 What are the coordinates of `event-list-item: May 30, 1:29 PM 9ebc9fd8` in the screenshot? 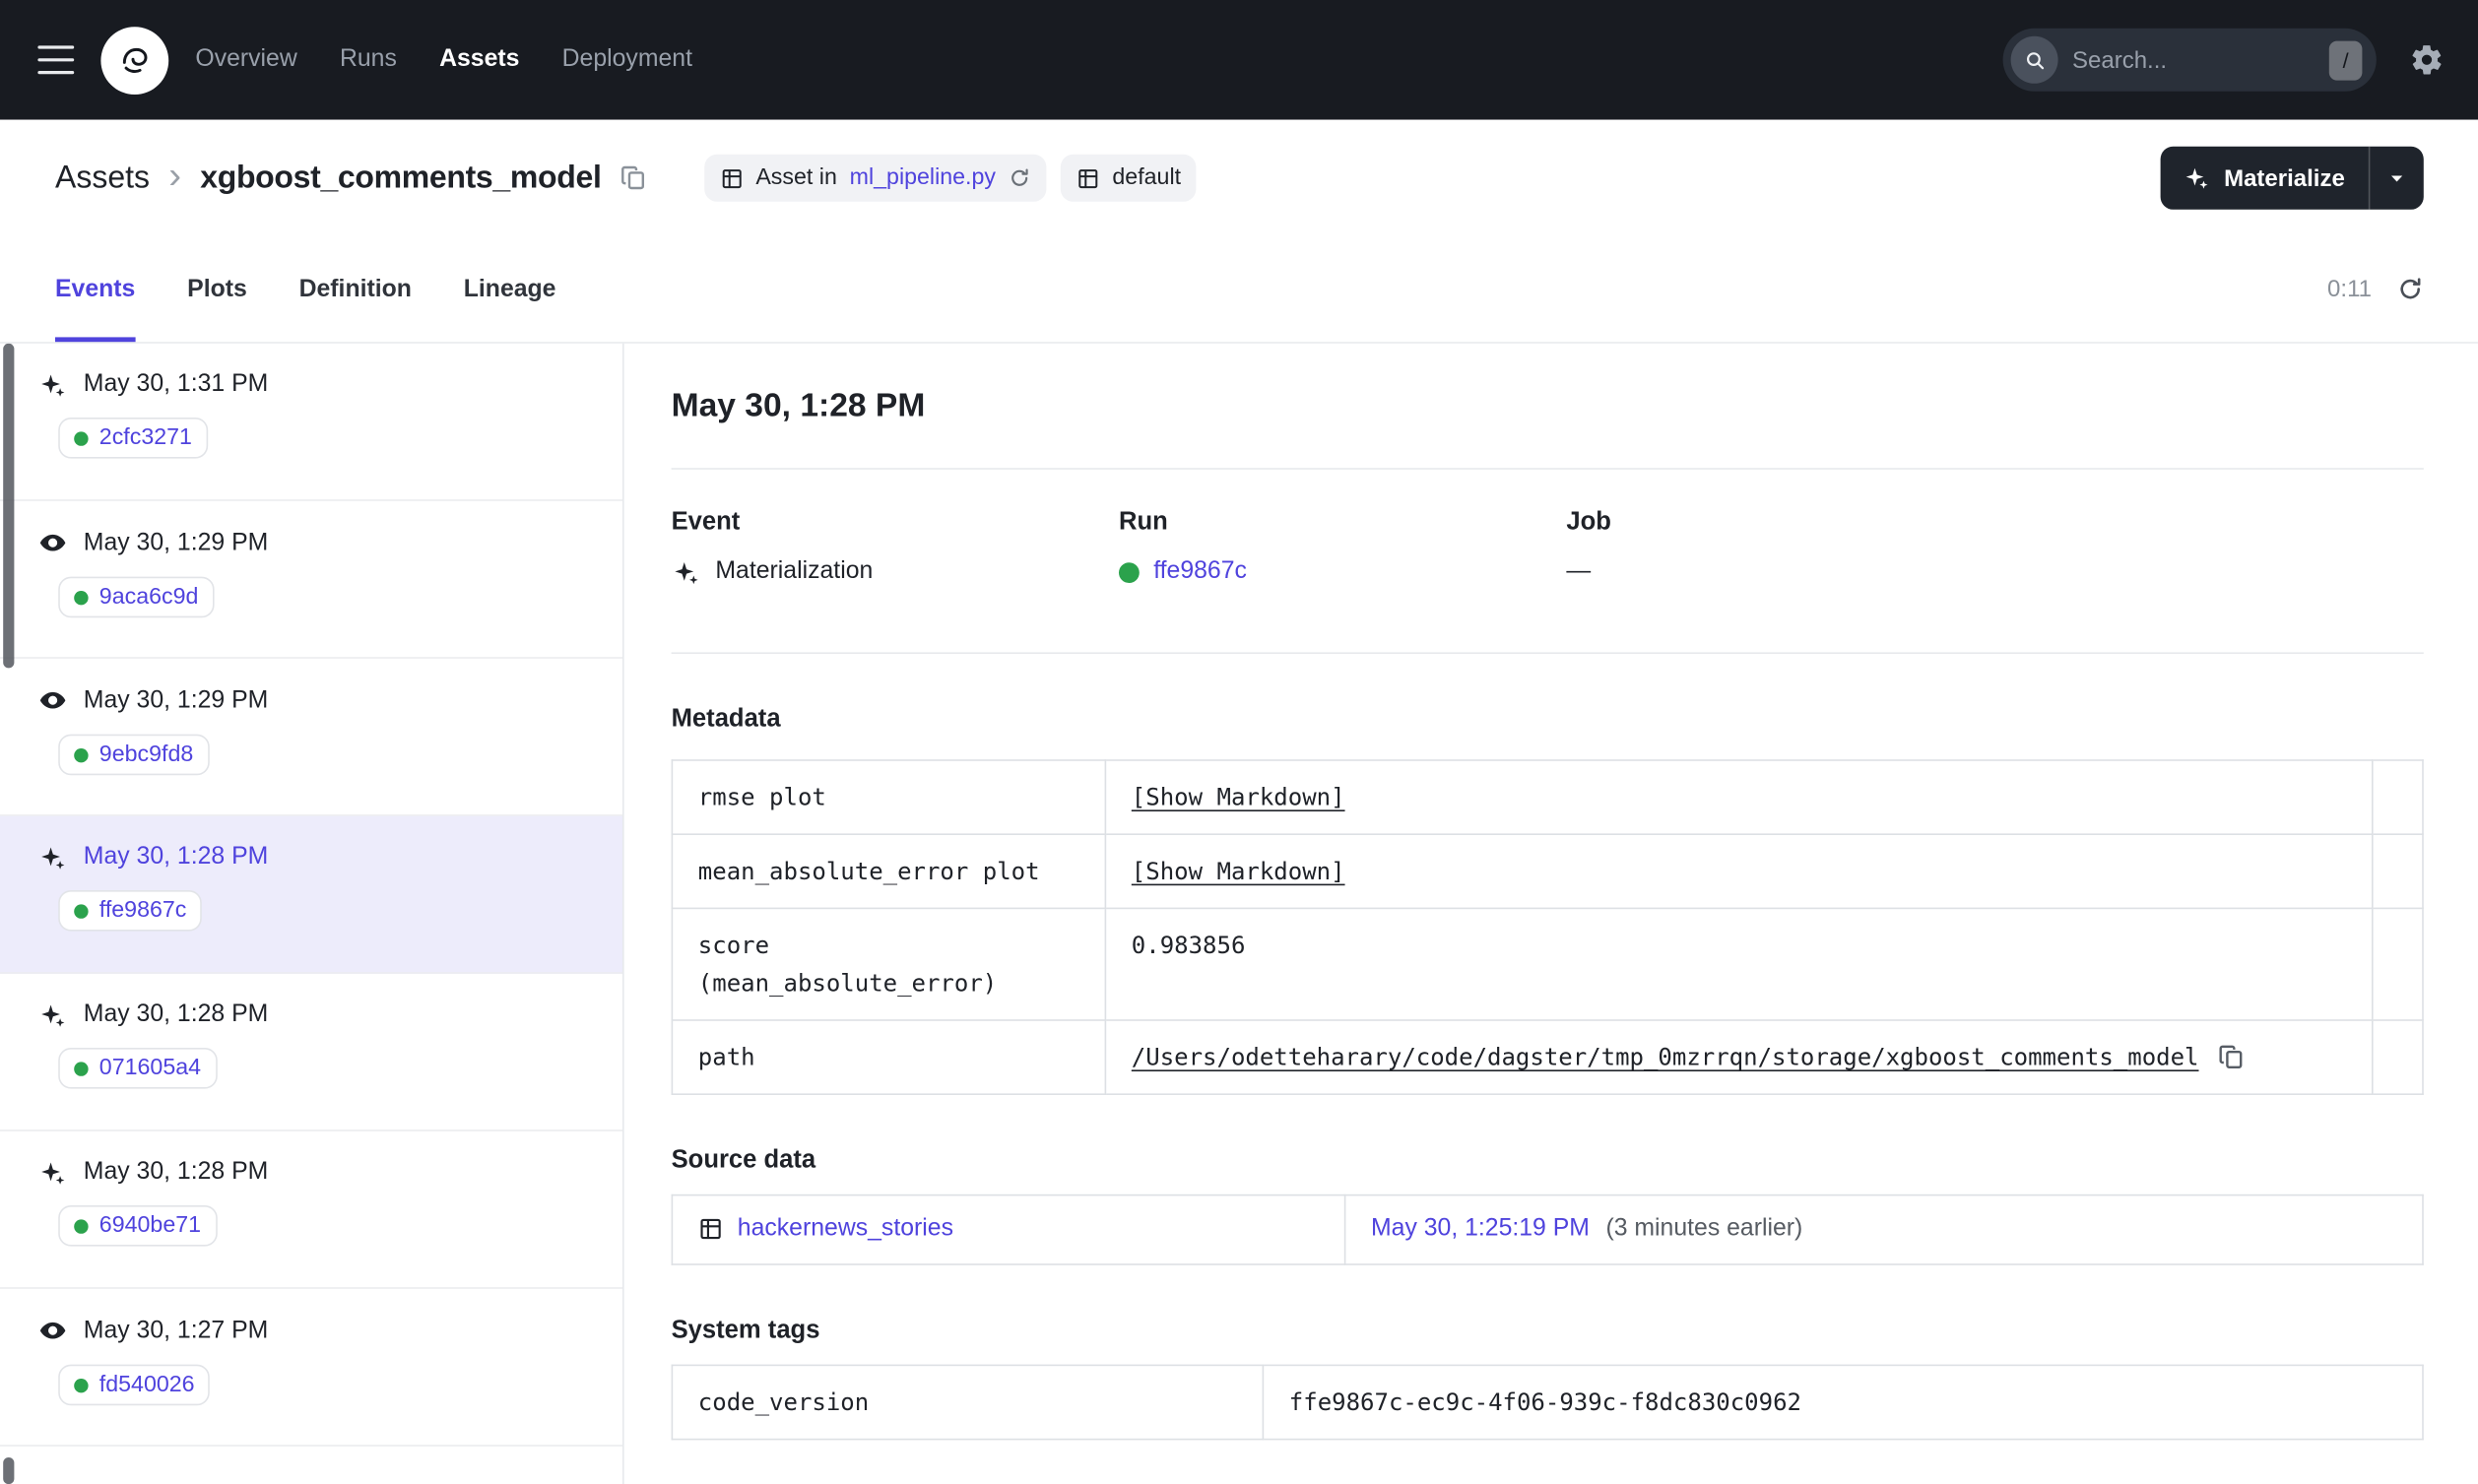 It's located at (311, 737).